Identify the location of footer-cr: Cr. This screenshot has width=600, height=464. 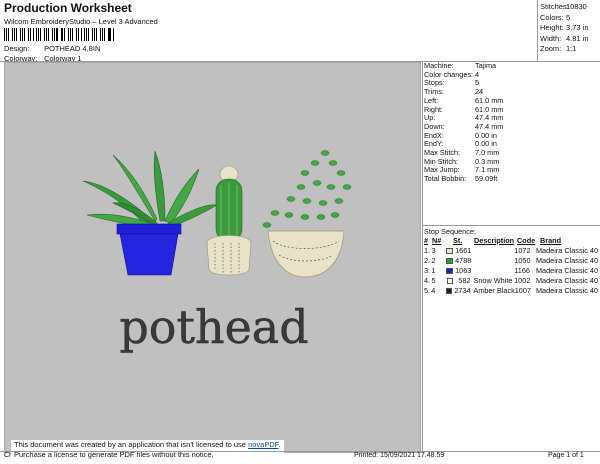
(8, 455).